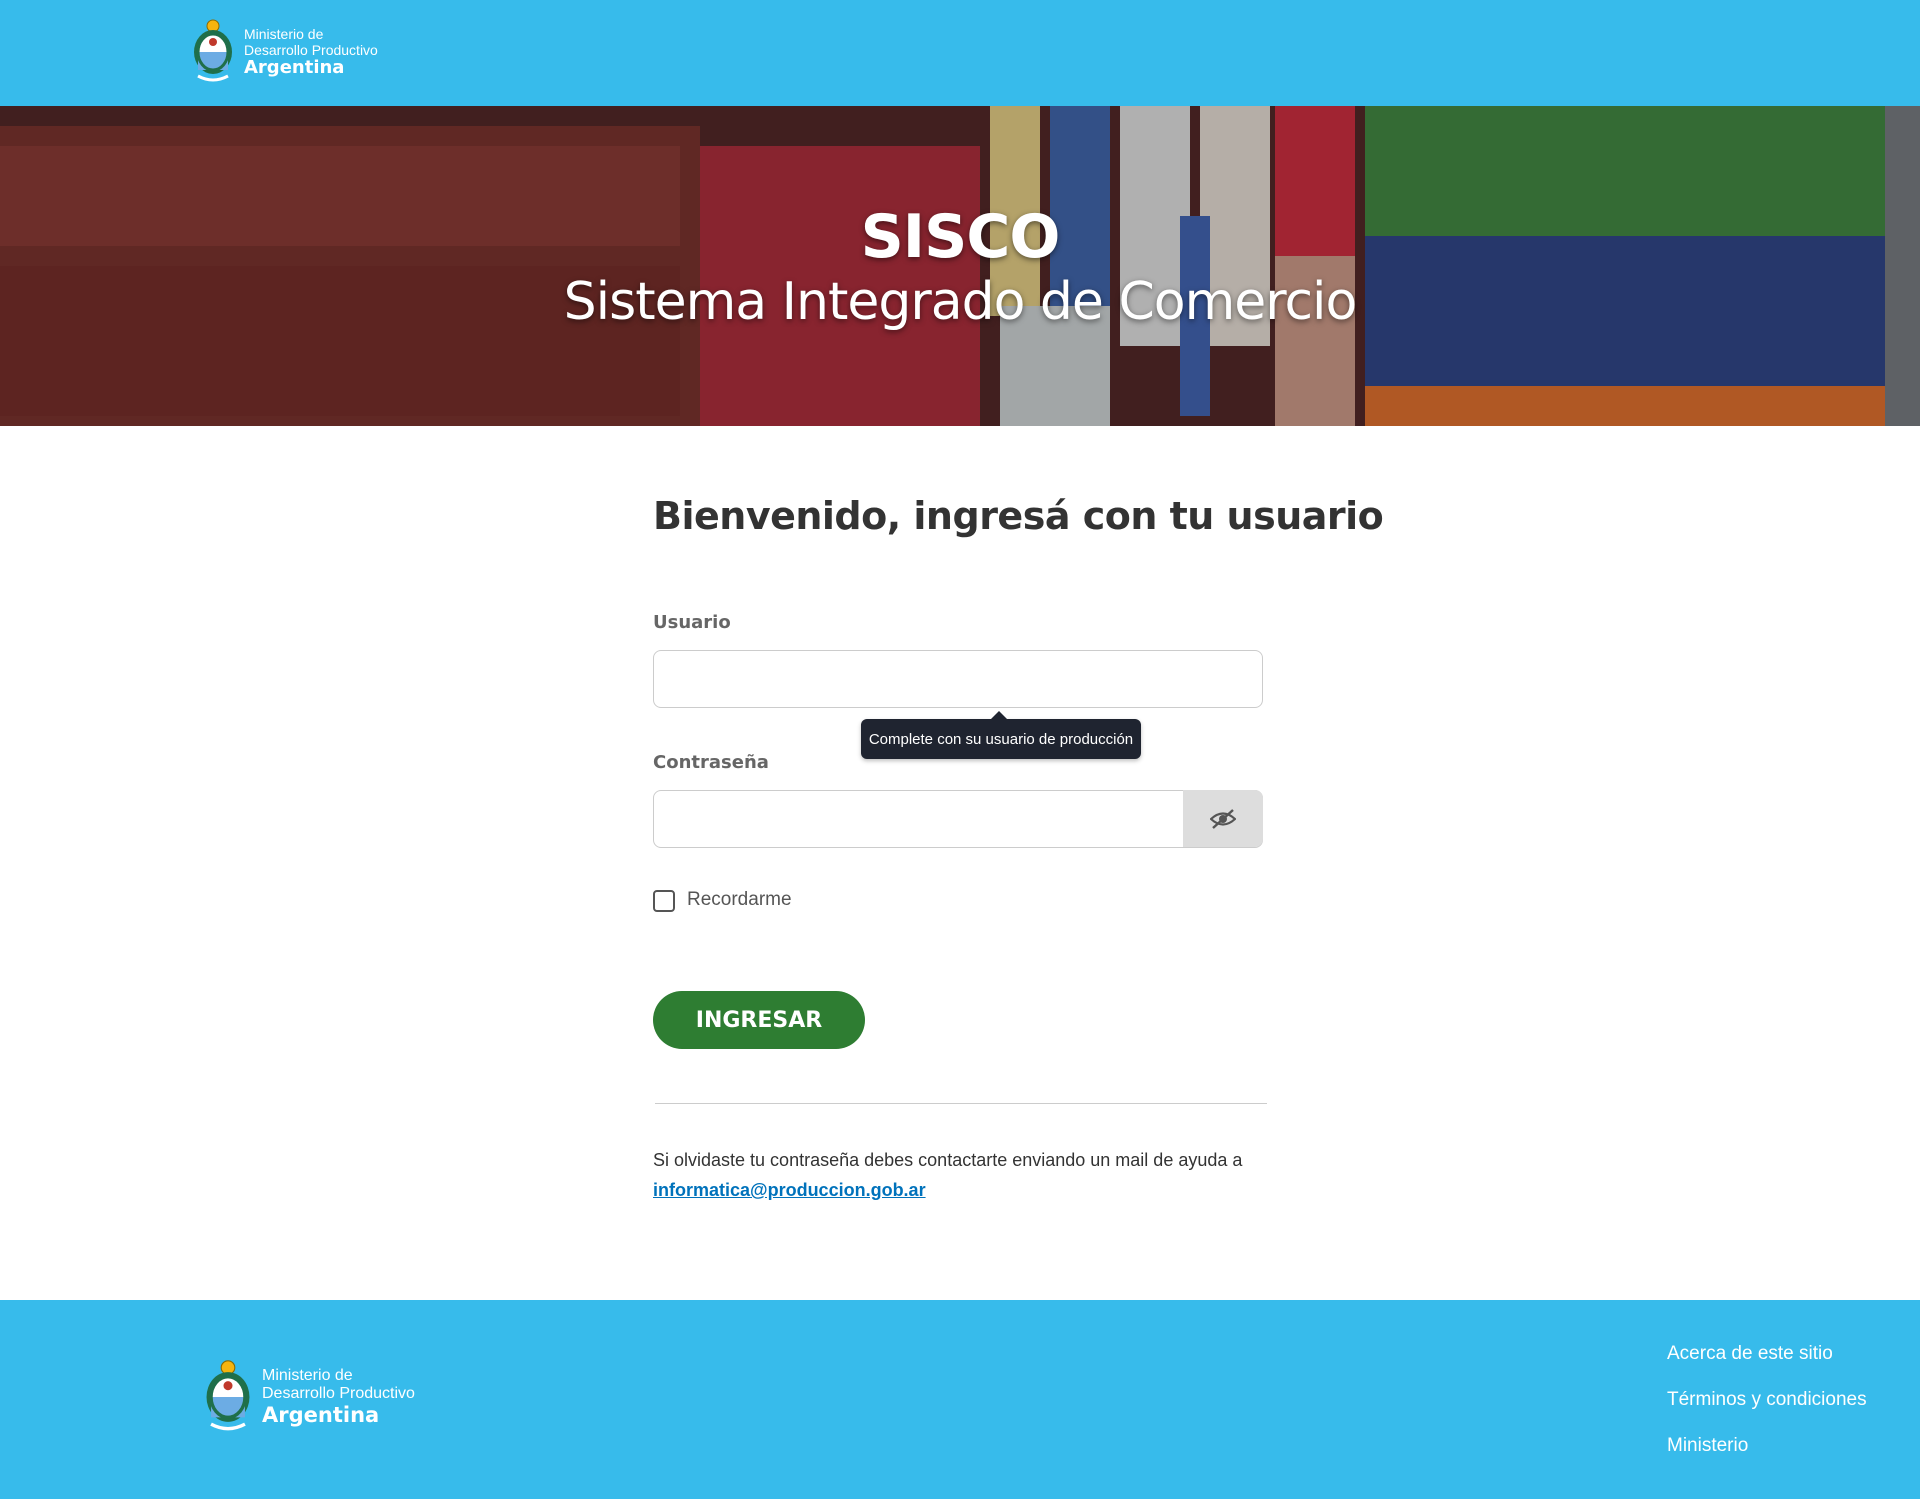 This screenshot has width=1920, height=1499. I want to click on remember-me-checkbox, so click(664, 901).